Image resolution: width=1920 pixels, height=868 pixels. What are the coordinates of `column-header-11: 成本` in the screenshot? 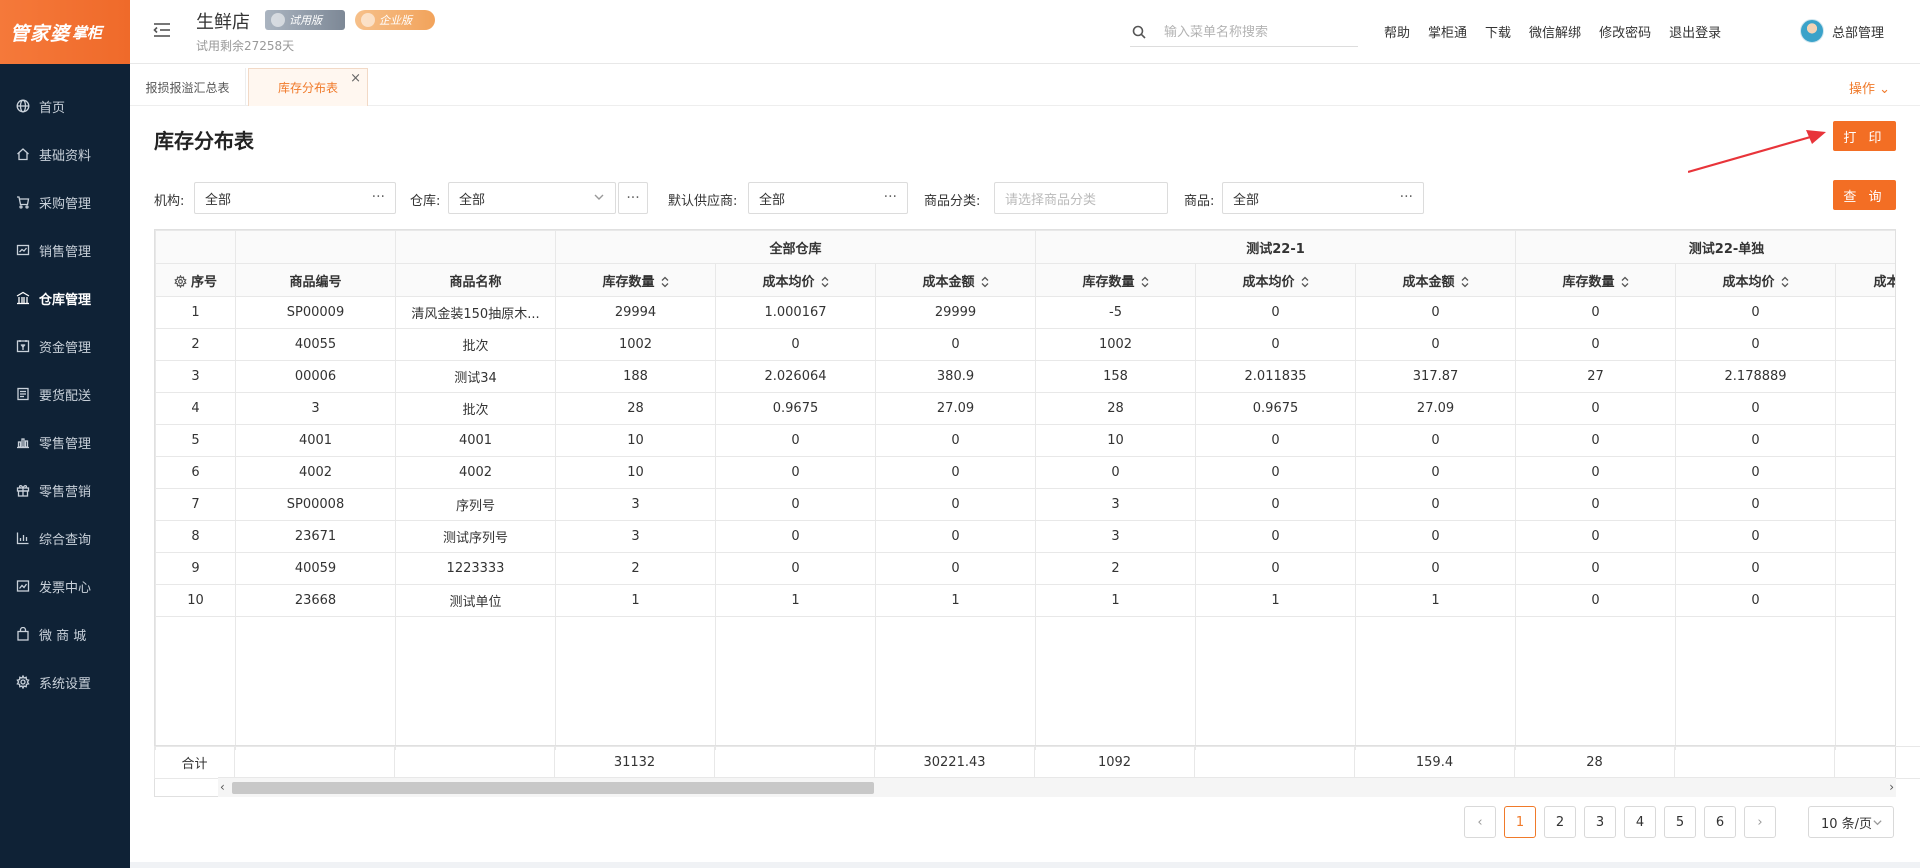 It's located at (1865, 280).